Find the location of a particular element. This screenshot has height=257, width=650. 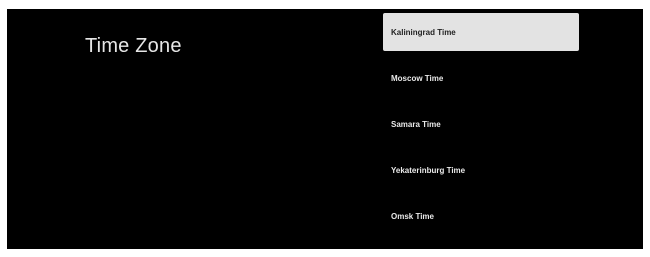

time-zone-option-moscow: Moscow Time is located at coordinates (481, 78).